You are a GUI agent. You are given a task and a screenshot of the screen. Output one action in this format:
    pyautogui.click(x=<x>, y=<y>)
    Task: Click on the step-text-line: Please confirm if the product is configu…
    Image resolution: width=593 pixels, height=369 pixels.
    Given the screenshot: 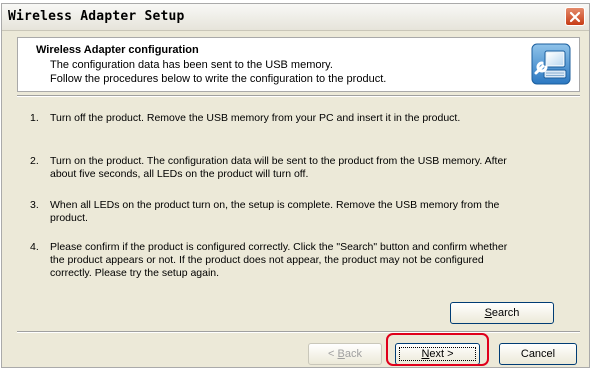 What is the action you would take?
    pyautogui.click(x=279, y=247)
    